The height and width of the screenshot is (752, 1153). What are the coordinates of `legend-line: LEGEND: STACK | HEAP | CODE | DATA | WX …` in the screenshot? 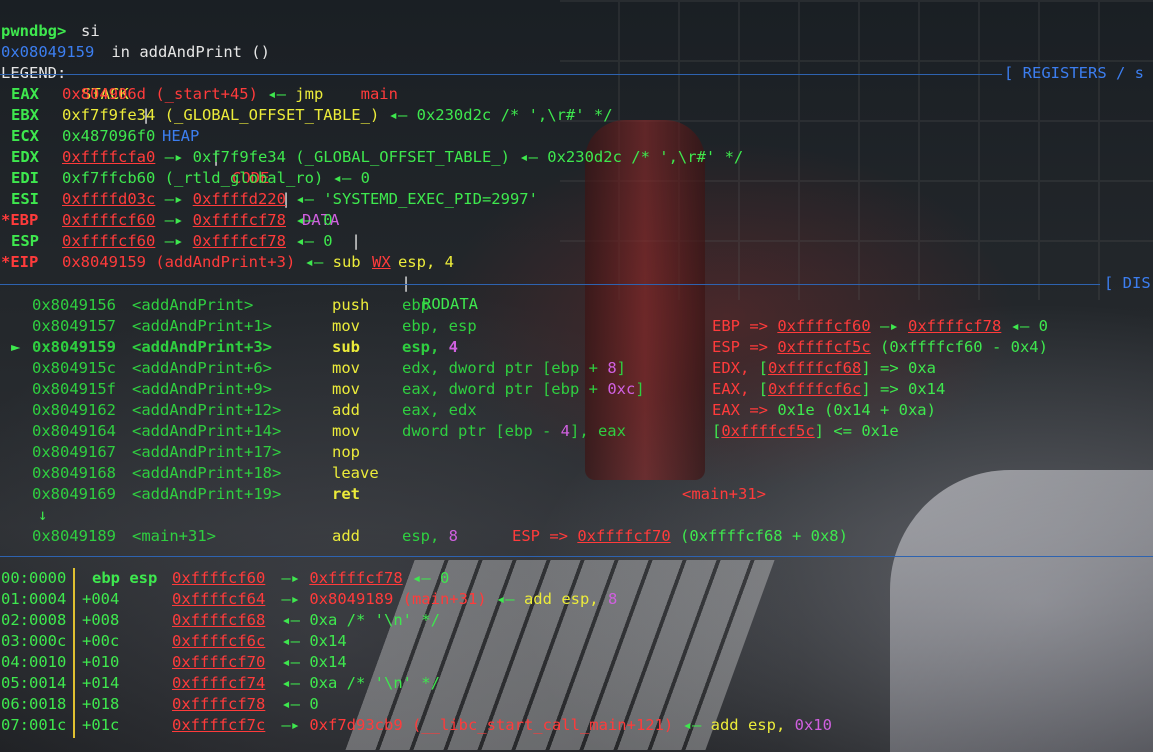 It's located at (239, 177).